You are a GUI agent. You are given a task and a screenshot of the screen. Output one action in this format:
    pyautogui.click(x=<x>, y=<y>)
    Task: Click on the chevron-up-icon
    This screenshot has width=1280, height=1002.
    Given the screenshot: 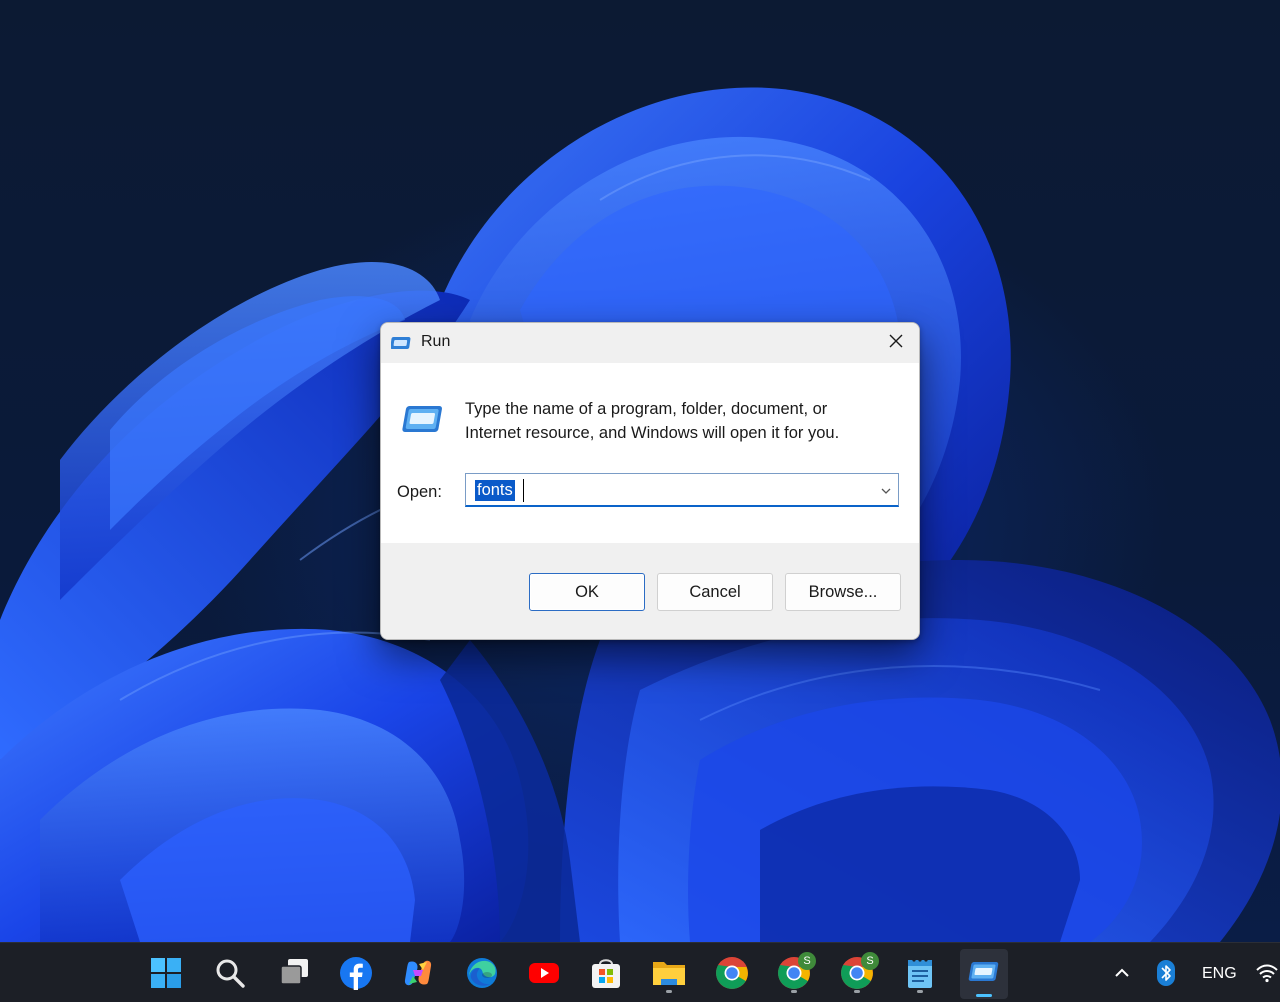 What is the action you would take?
    pyautogui.click(x=1122, y=975)
    